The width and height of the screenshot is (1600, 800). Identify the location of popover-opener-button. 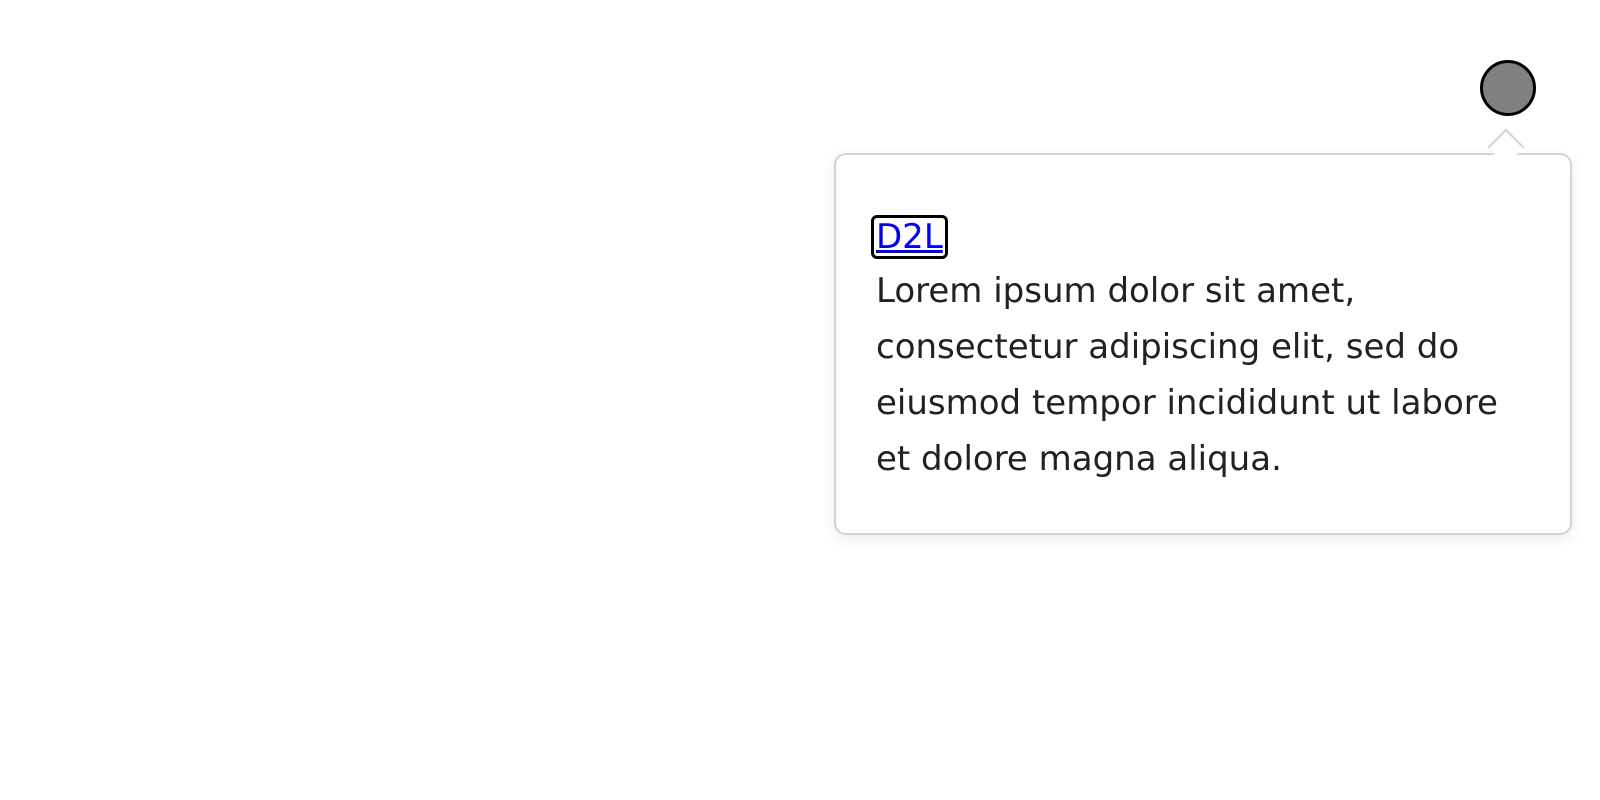
(1508, 88).